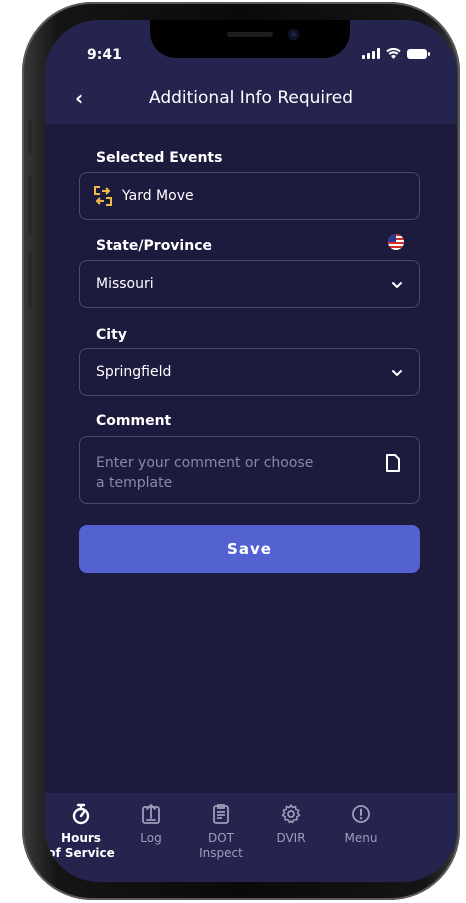 The width and height of the screenshot is (466, 903). I want to click on nav-dot-inspect: DOT Inspect, so click(221, 832).